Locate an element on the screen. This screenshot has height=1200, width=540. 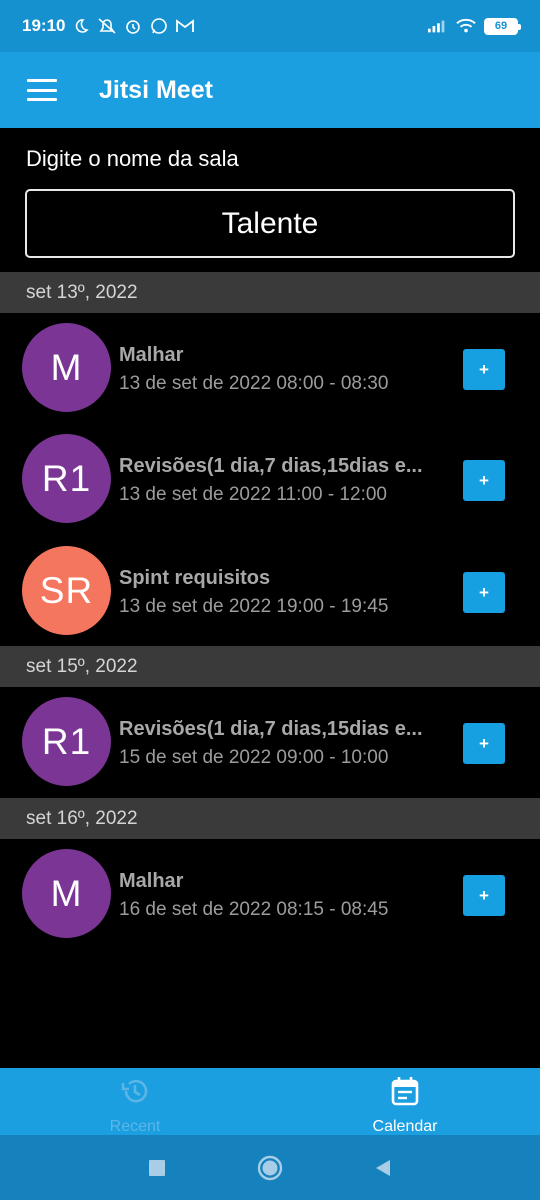
status-left: 19:10 is located at coordinates (108, 26).